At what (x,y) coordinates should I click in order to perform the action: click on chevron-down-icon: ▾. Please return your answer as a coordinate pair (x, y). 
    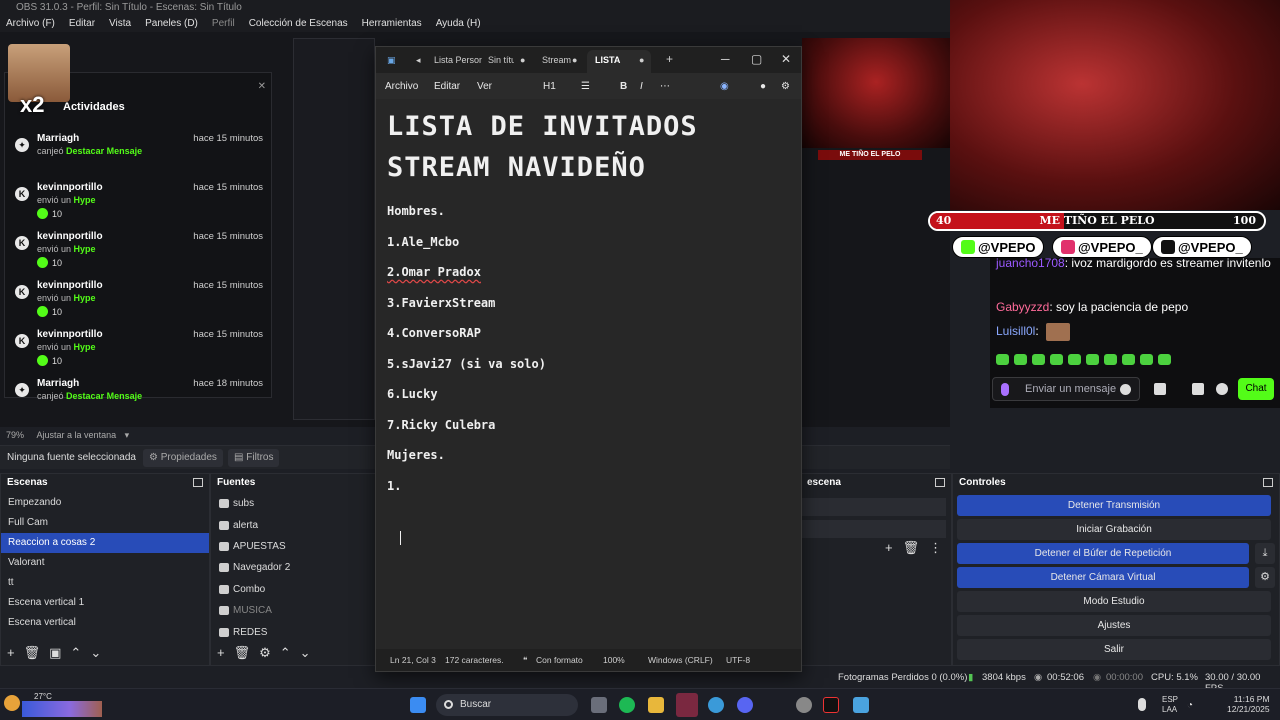
    Looking at the image, I should click on (127, 435).